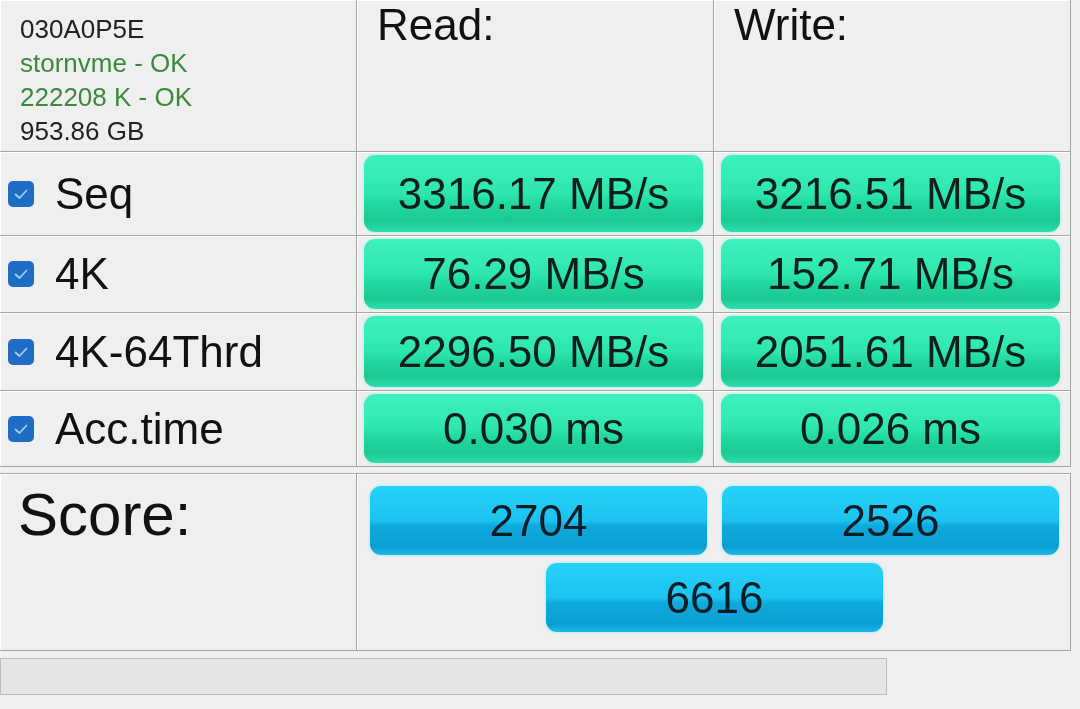 This screenshot has height=709, width=1080. Describe the element at coordinates (890, 193) in the screenshot. I see `write-result: 3216.51 MB/s` at that location.